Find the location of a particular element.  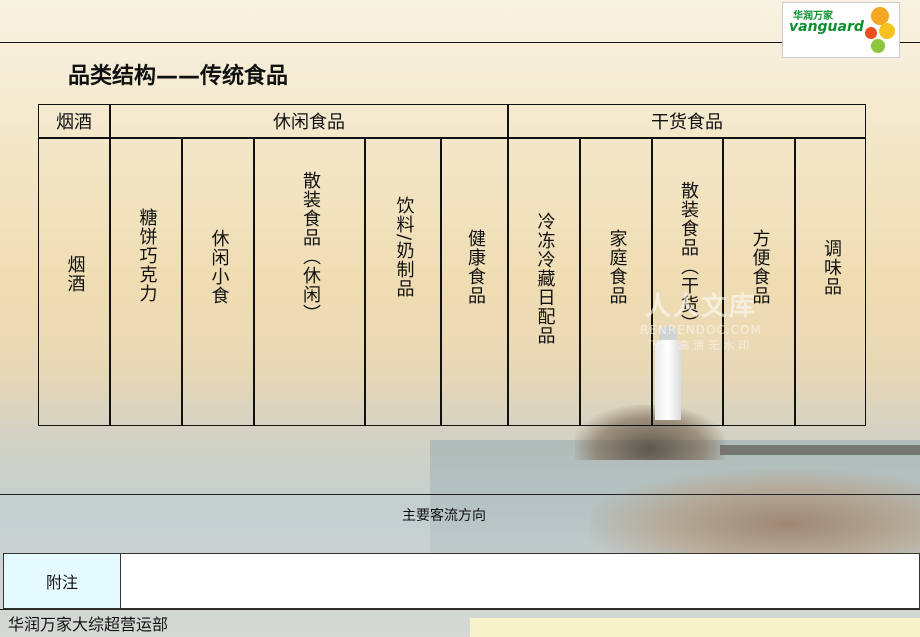

column-cell: 饮料/奶制品 is located at coordinates (403, 282).